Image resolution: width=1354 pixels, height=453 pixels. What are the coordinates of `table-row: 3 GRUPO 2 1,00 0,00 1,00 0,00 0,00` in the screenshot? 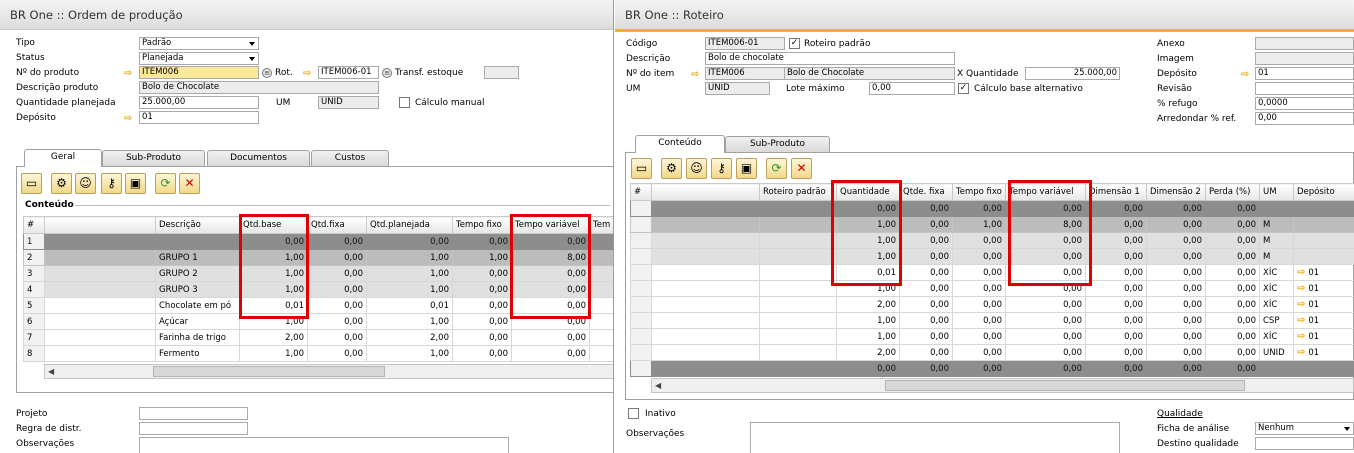 It's located at (318, 273).